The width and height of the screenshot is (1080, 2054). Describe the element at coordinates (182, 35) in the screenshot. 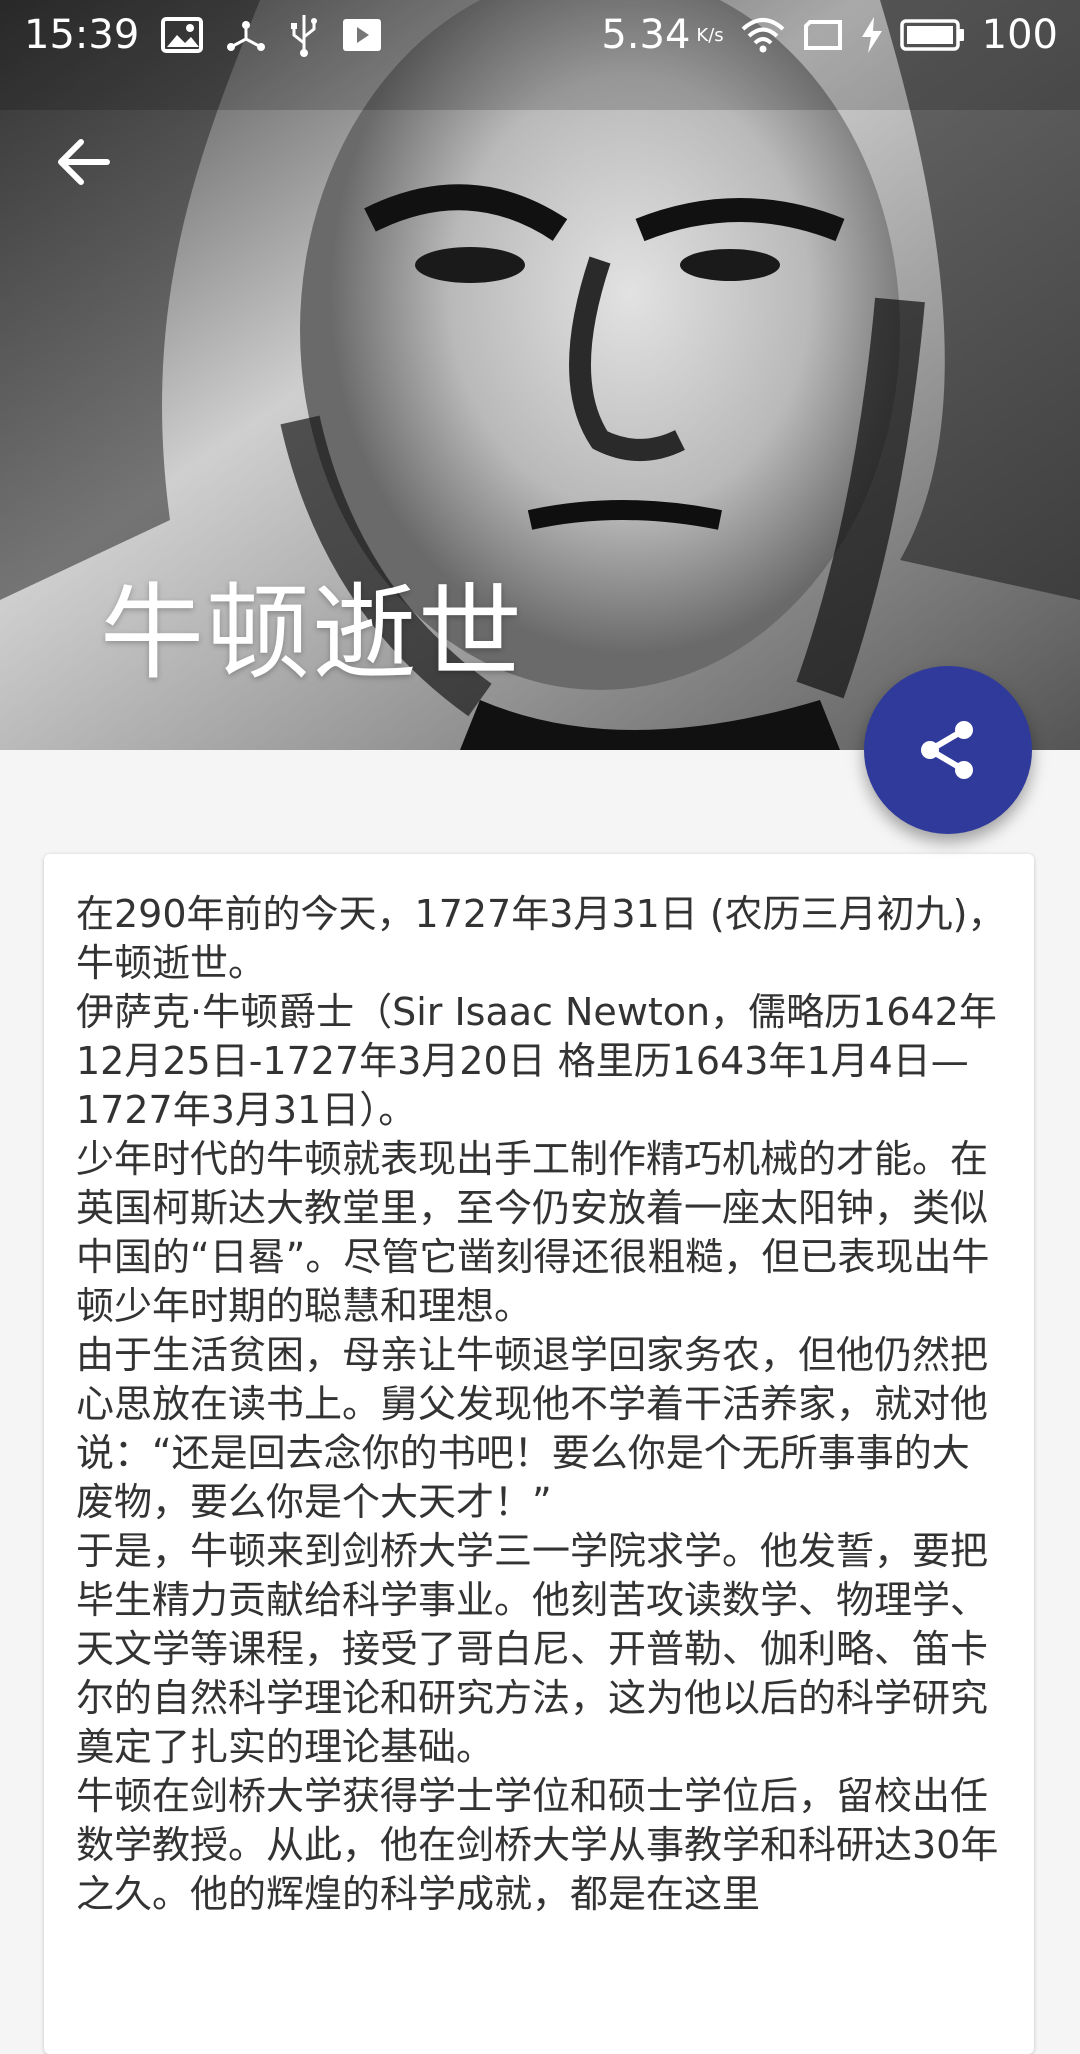

I see `image-icon` at that location.